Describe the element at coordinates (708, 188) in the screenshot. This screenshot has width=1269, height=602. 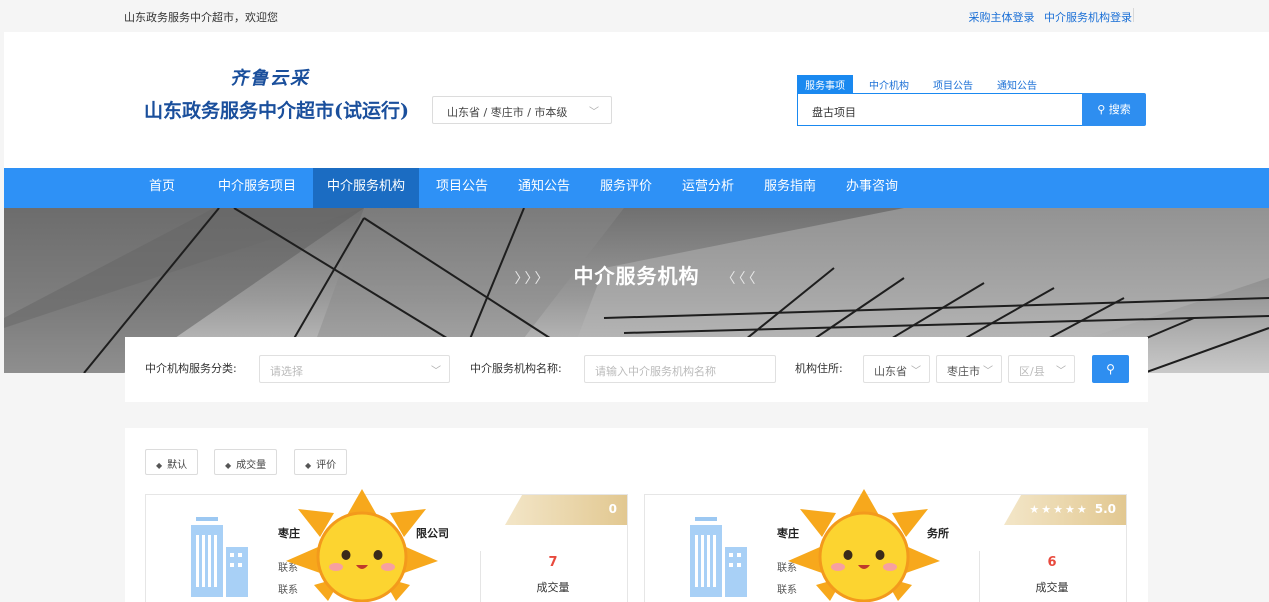
I see `nav-item-analysis: 运营分析` at that location.